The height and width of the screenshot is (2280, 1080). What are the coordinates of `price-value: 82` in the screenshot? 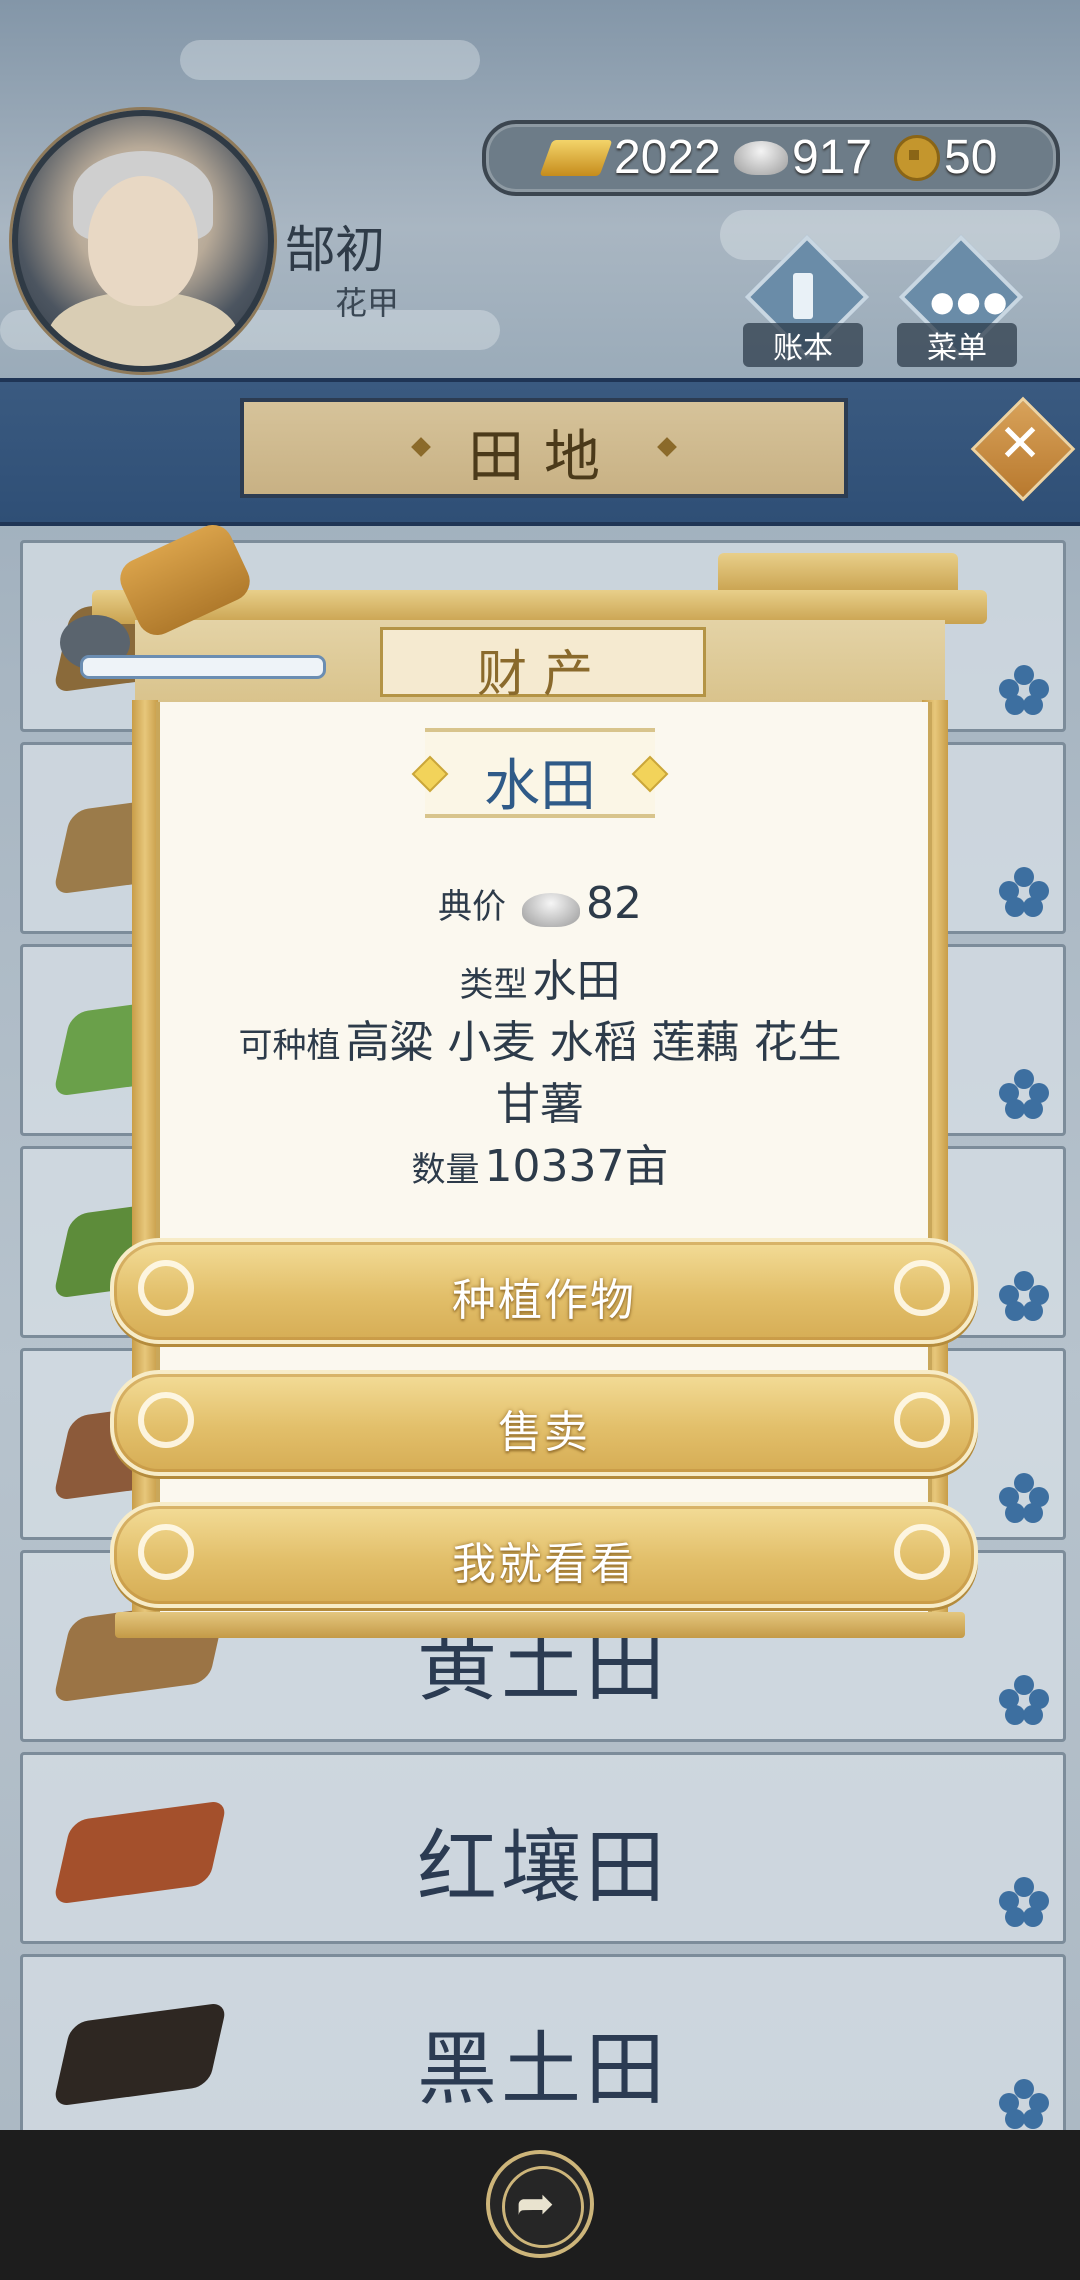 It's located at (614, 903).